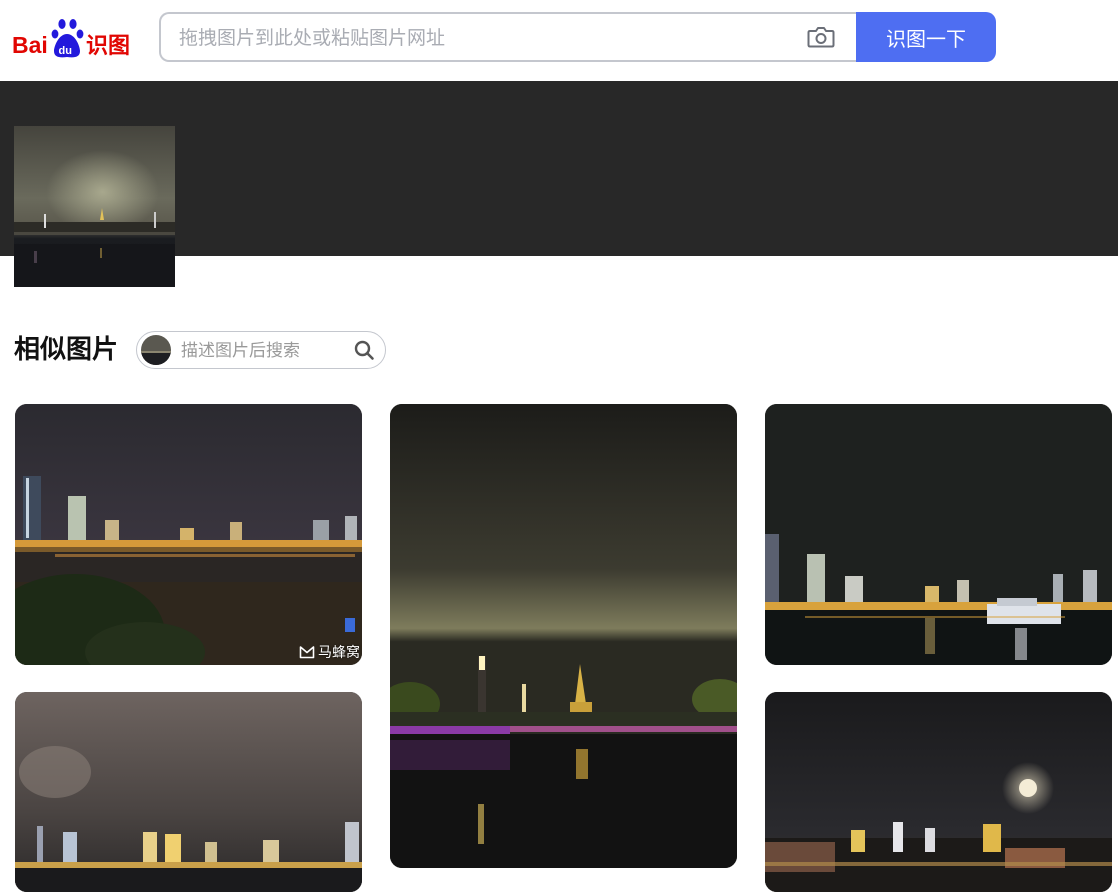 The height and width of the screenshot is (892, 1118). What do you see at coordinates (94, 206) in the screenshot?
I see `query-image` at bounding box center [94, 206].